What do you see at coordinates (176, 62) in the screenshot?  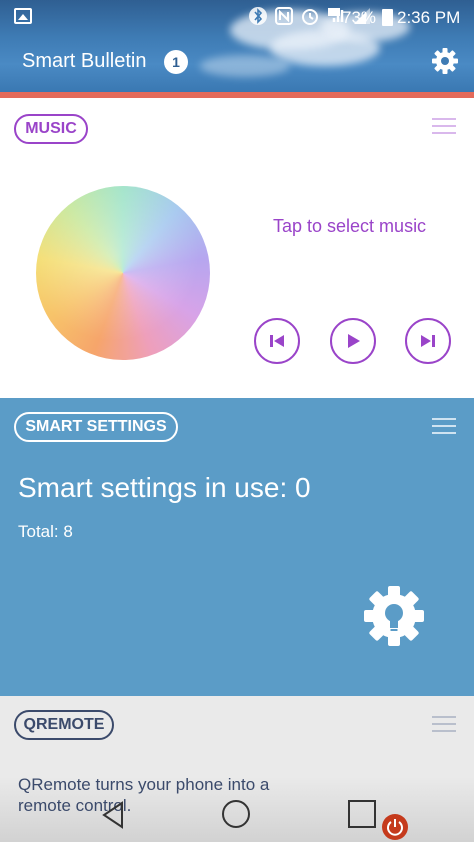 I see `notification-badge: 1` at bounding box center [176, 62].